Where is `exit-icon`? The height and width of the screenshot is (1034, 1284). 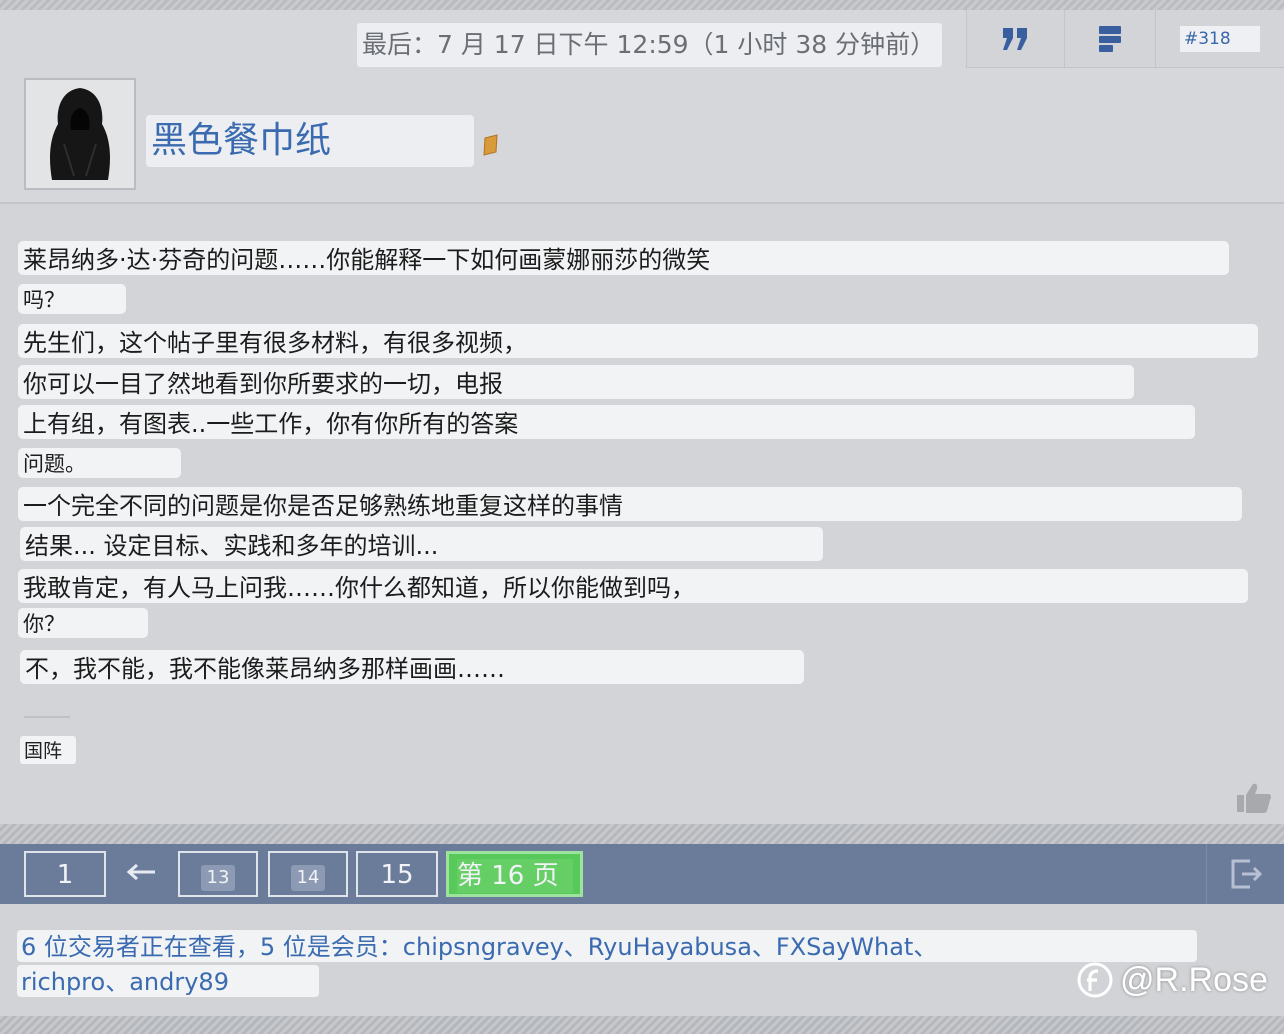
exit-icon is located at coordinates (1246, 874).